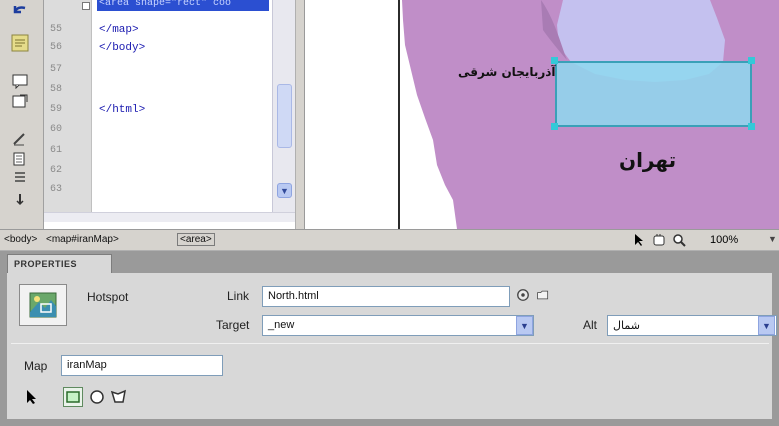  What do you see at coordinates (20, 43) in the screenshot?
I see `snippet-icon` at bounding box center [20, 43].